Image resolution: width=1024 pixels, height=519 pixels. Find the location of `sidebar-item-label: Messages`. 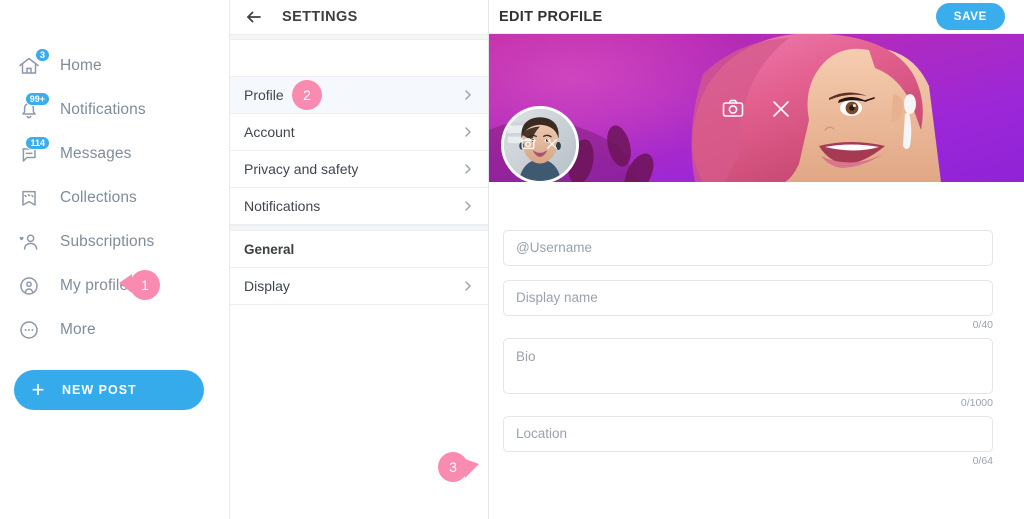

sidebar-item-label: Messages is located at coordinates (96, 153).